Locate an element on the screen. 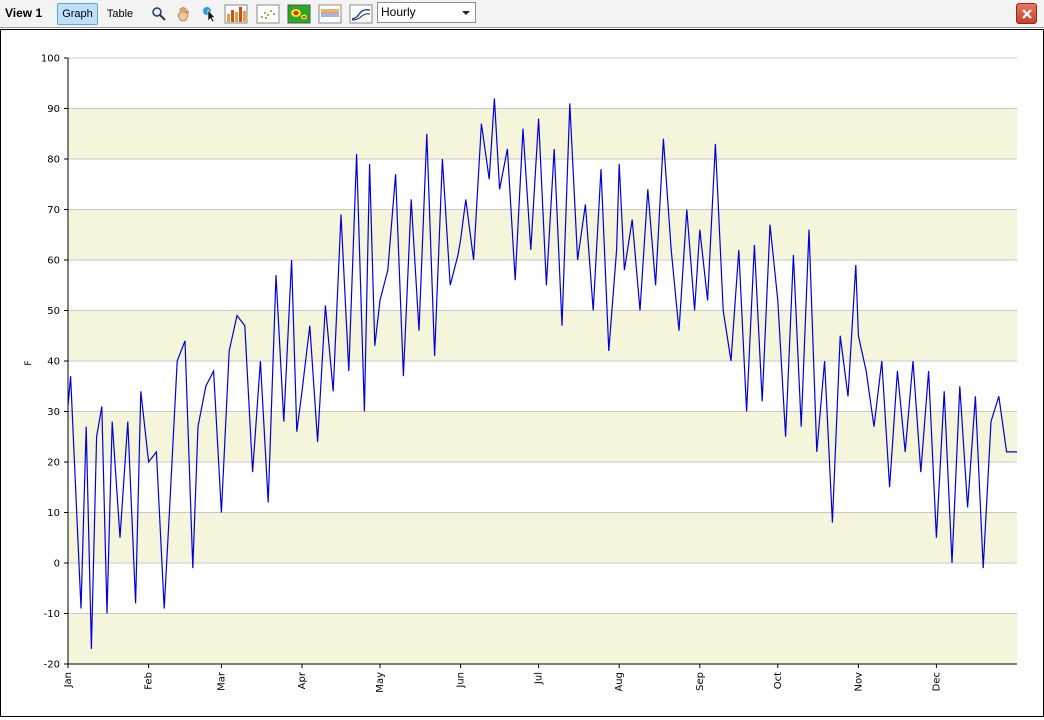 Image resolution: width=1044 pixels, height=720 pixels. heatmap-button is located at coordinates (299, 14).